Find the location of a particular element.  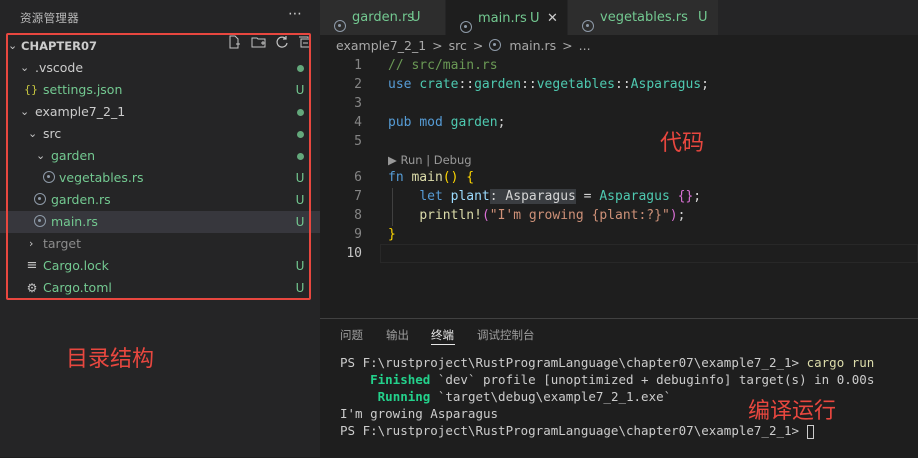

tab-output: 输出 is located at coordinates (397, 335).